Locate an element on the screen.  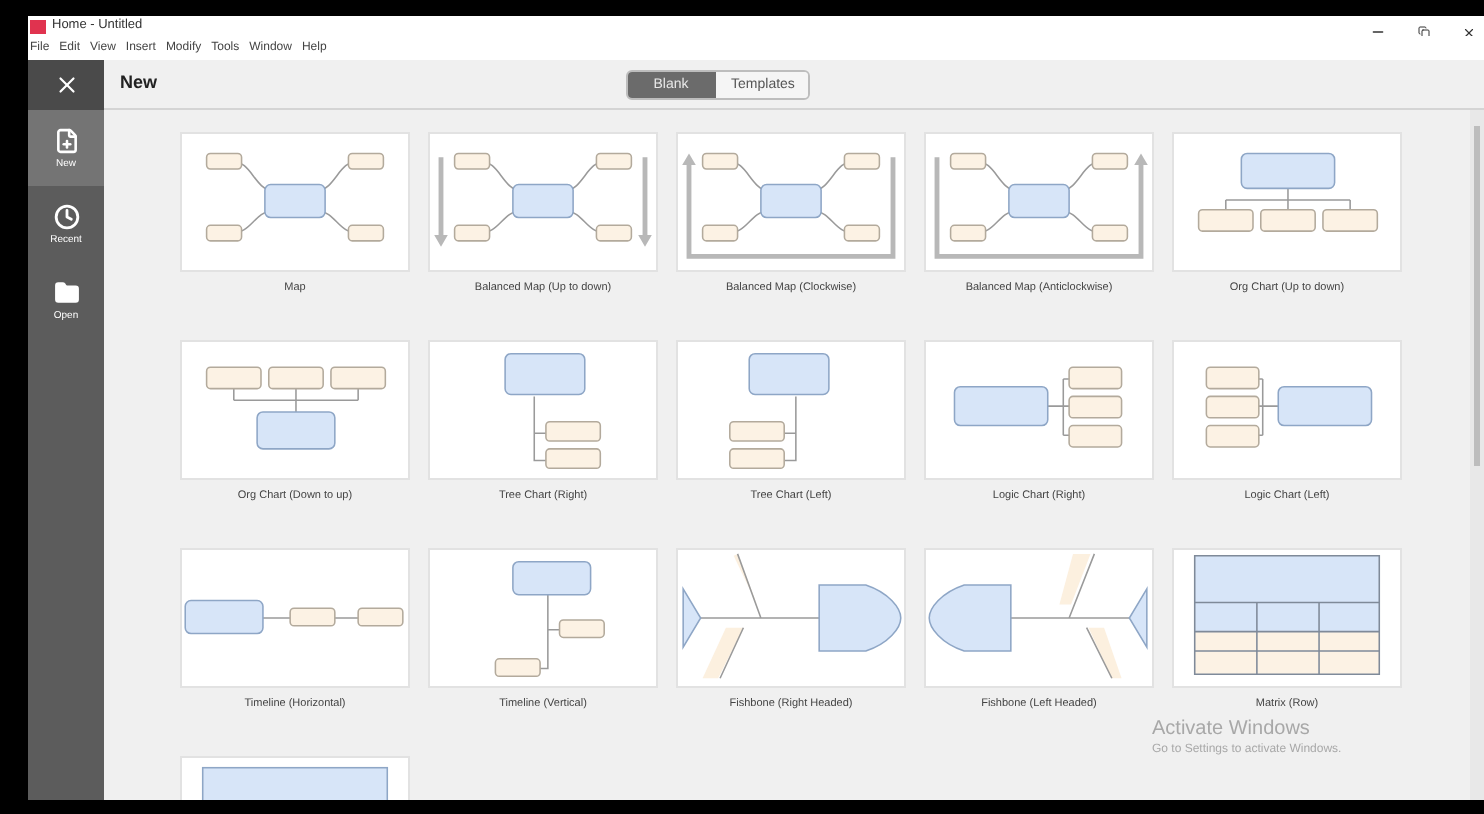
clock-icon is located at coordinates (66, 216).